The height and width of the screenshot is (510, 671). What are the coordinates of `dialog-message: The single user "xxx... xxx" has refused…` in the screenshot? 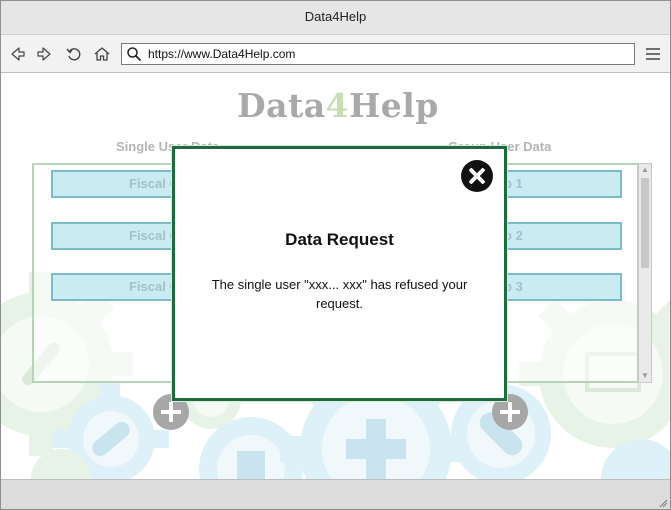 It's located at (339, 294).